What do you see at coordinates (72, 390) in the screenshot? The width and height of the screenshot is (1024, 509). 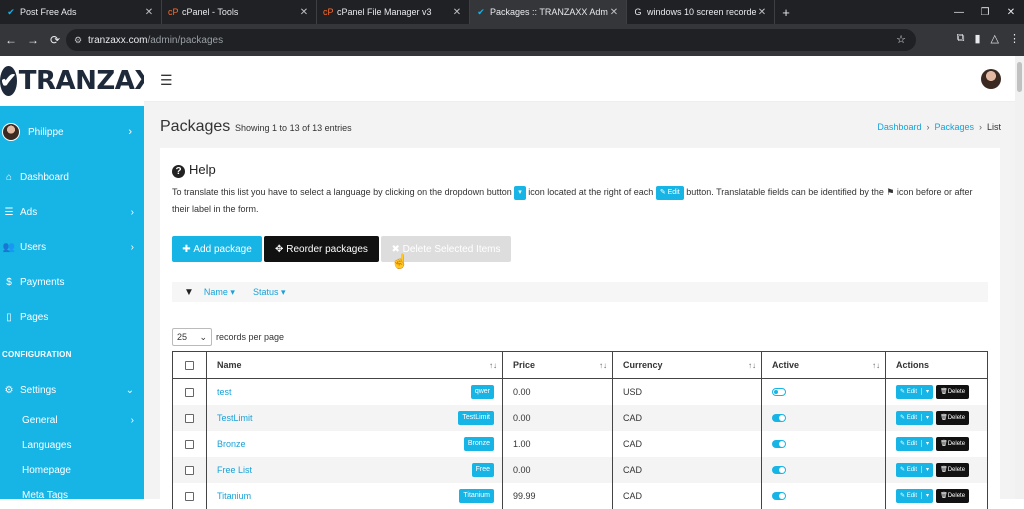 I see `sidebar-item-settings: ⚙ Settings ⌄` at bounding box center [72, 390].